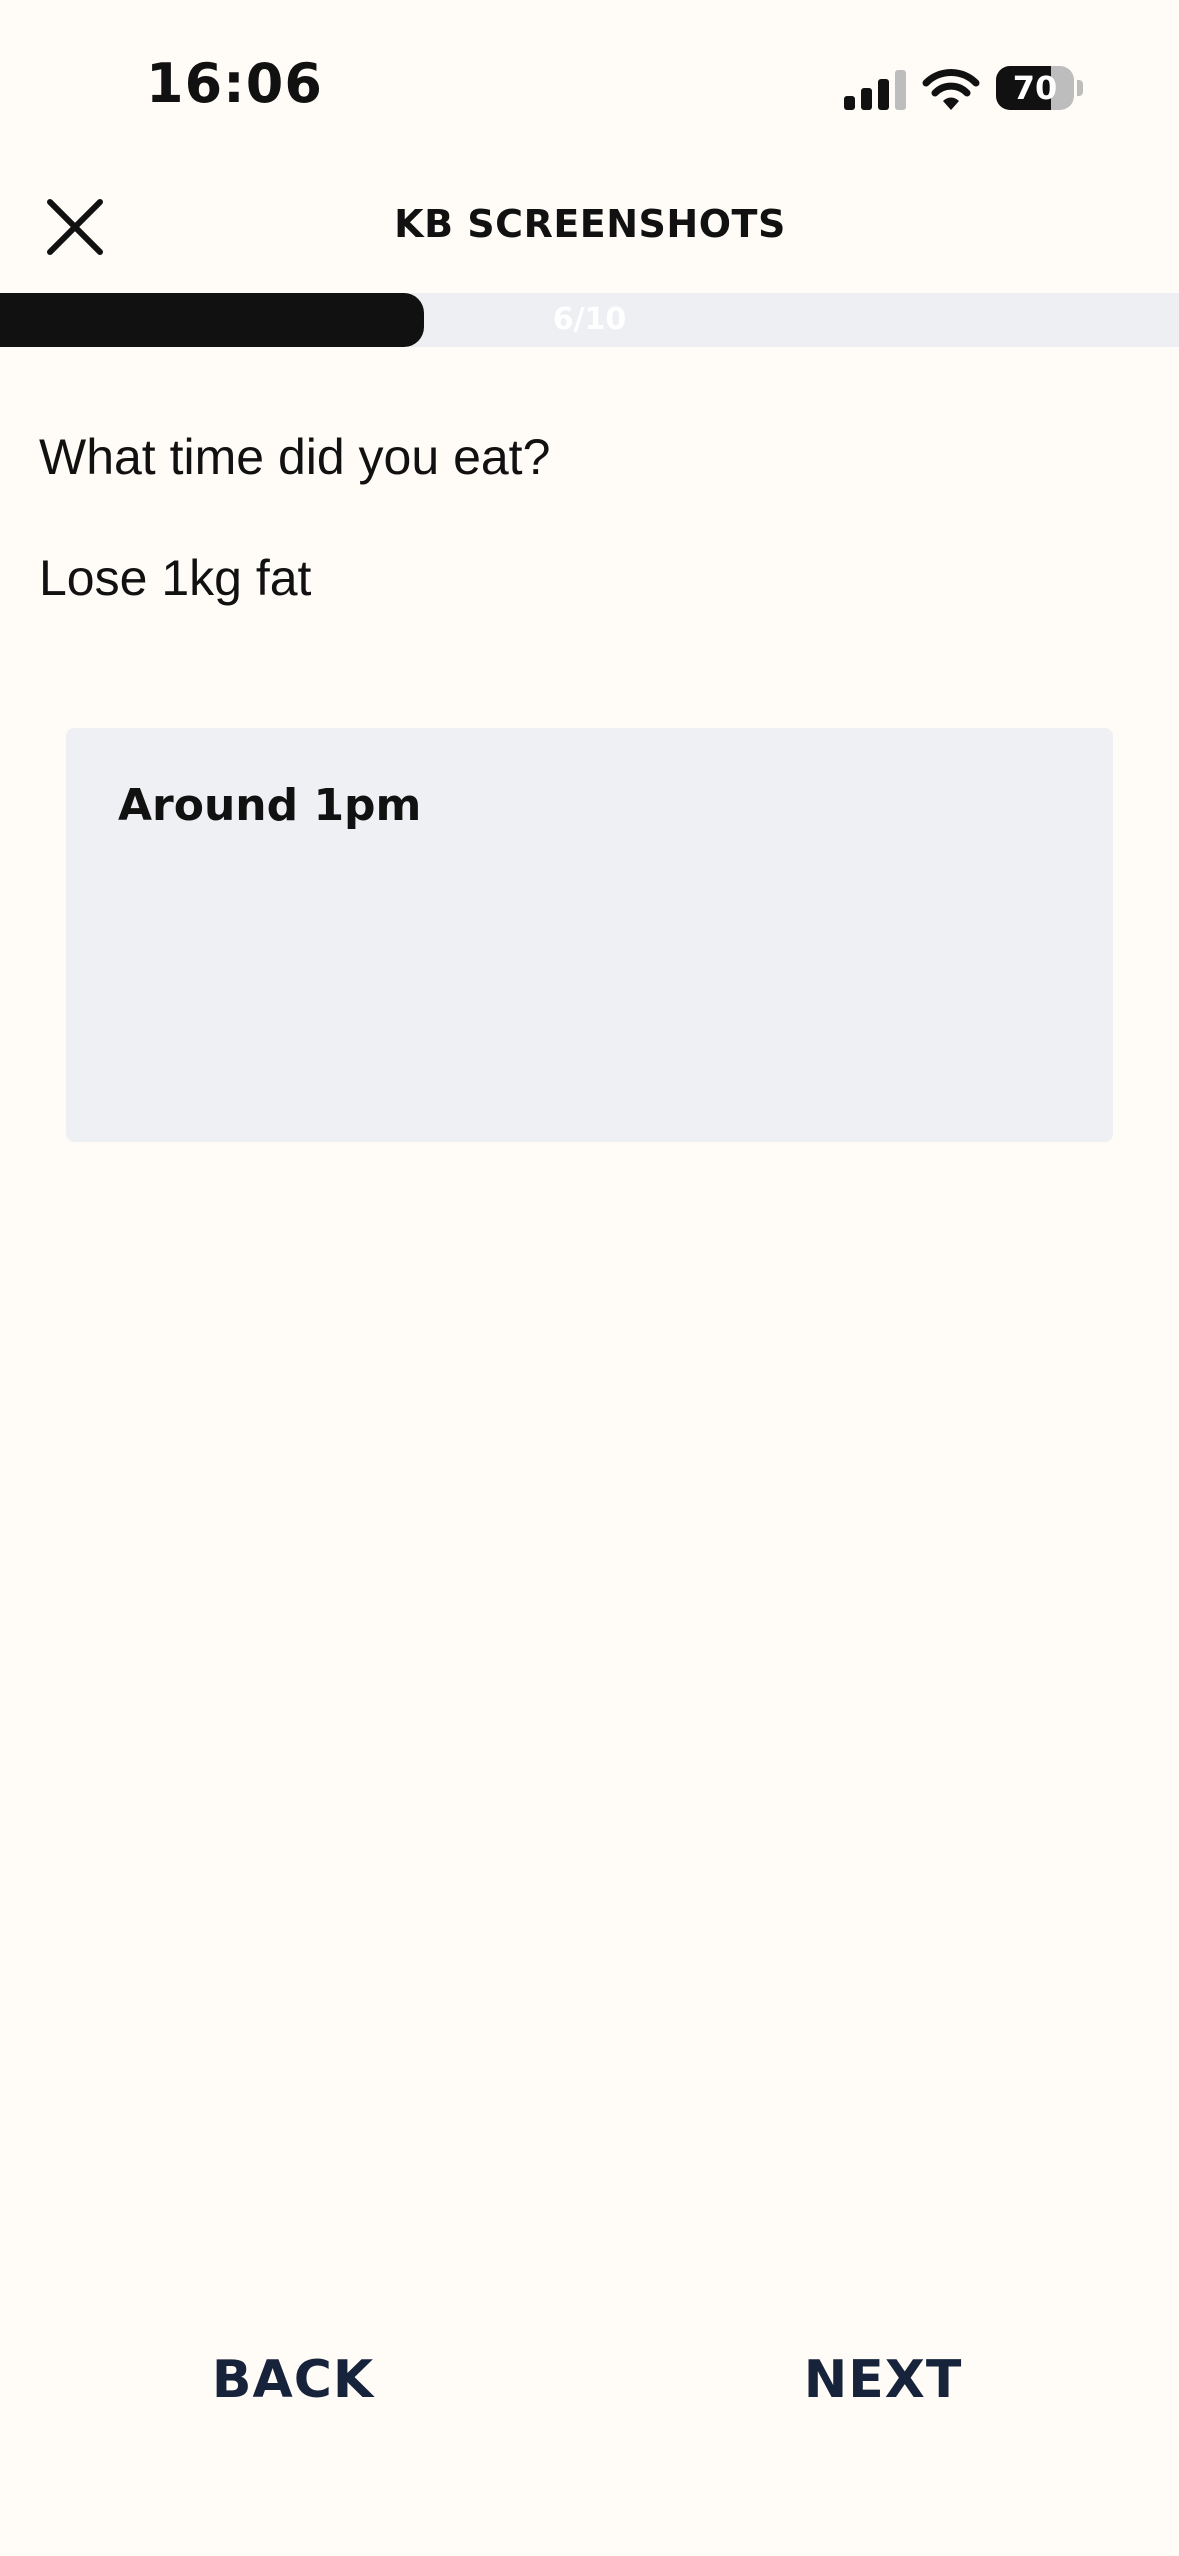 The width and height of the screenshot is (1179, 2556). I want to click on status-bar: 16:06 70, so click(589, 85).